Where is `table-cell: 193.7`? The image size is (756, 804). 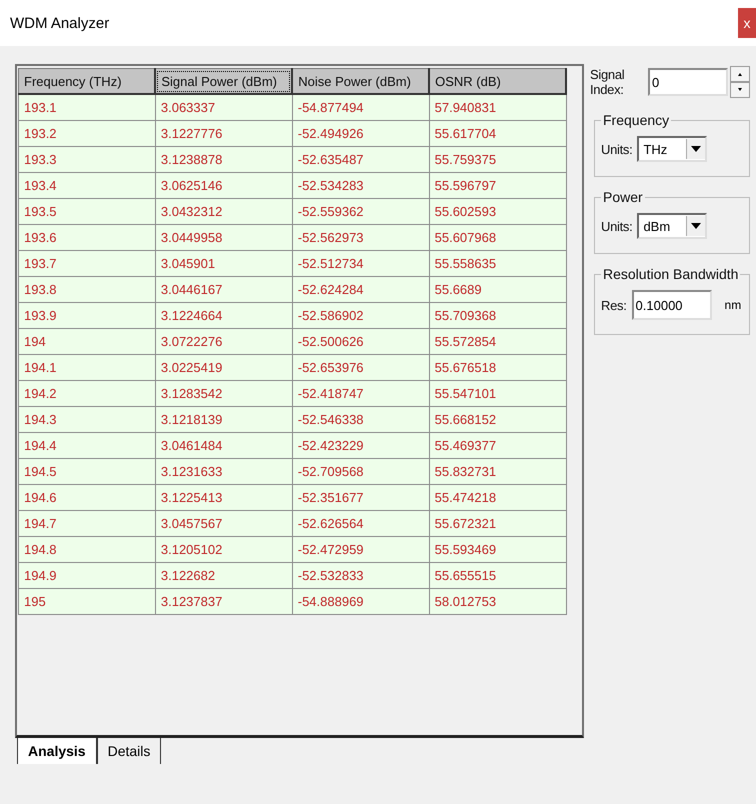
table-cell: 193.7 is located at coordinates (87, 263).